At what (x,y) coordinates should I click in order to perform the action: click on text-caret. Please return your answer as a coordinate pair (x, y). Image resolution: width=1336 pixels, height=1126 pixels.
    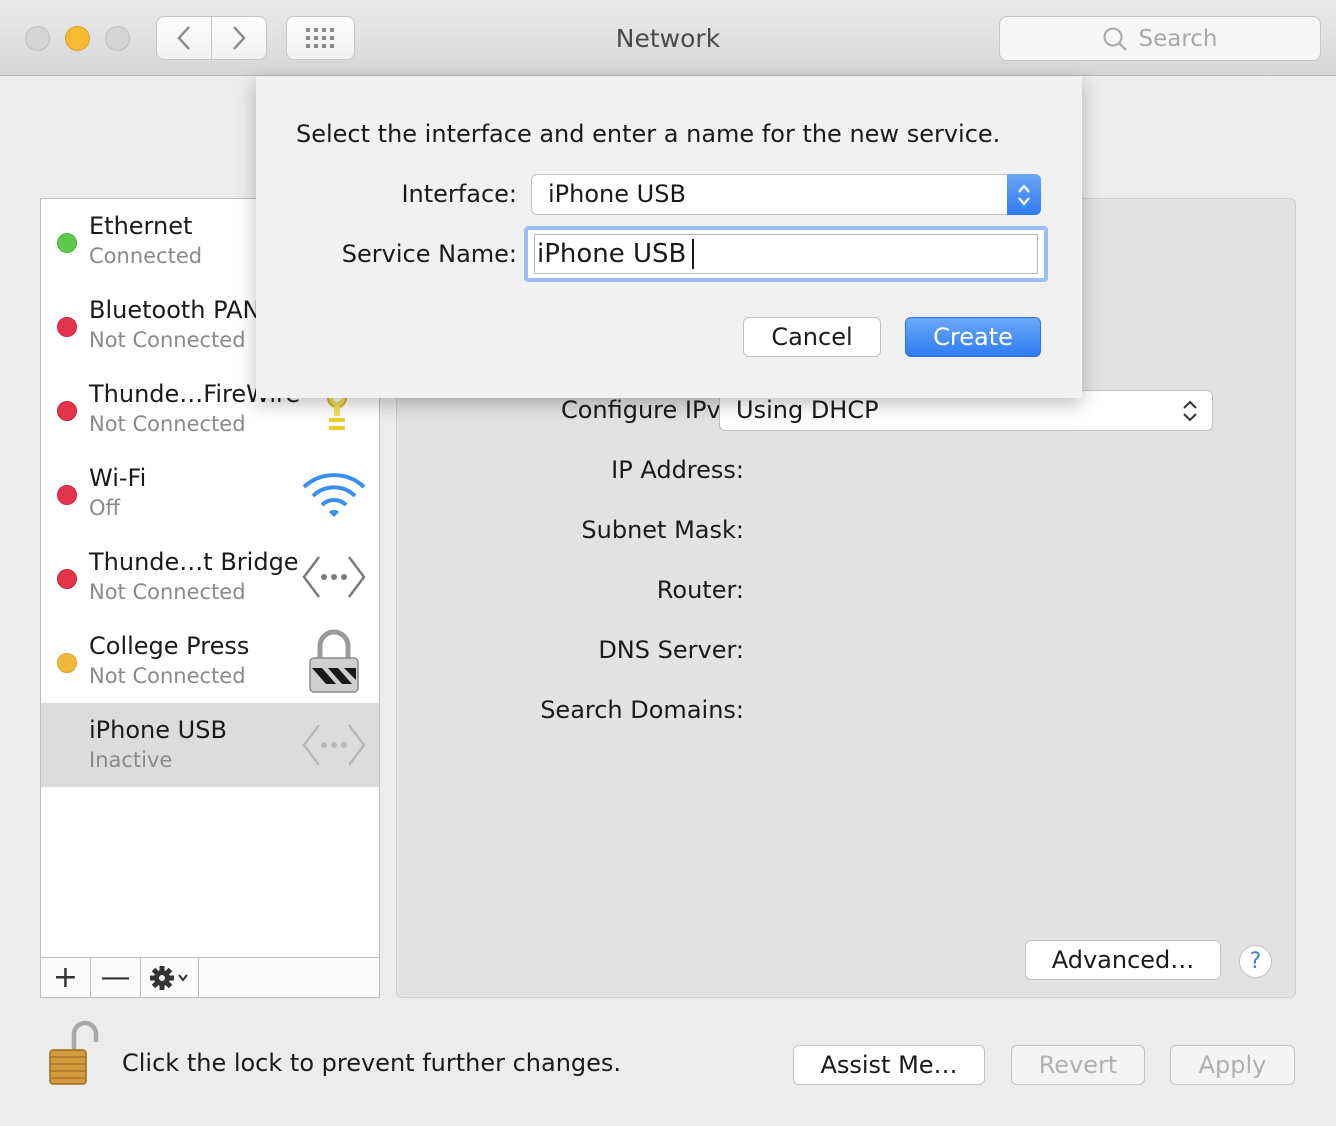
    Looking at the image, I should click on (693, 254).